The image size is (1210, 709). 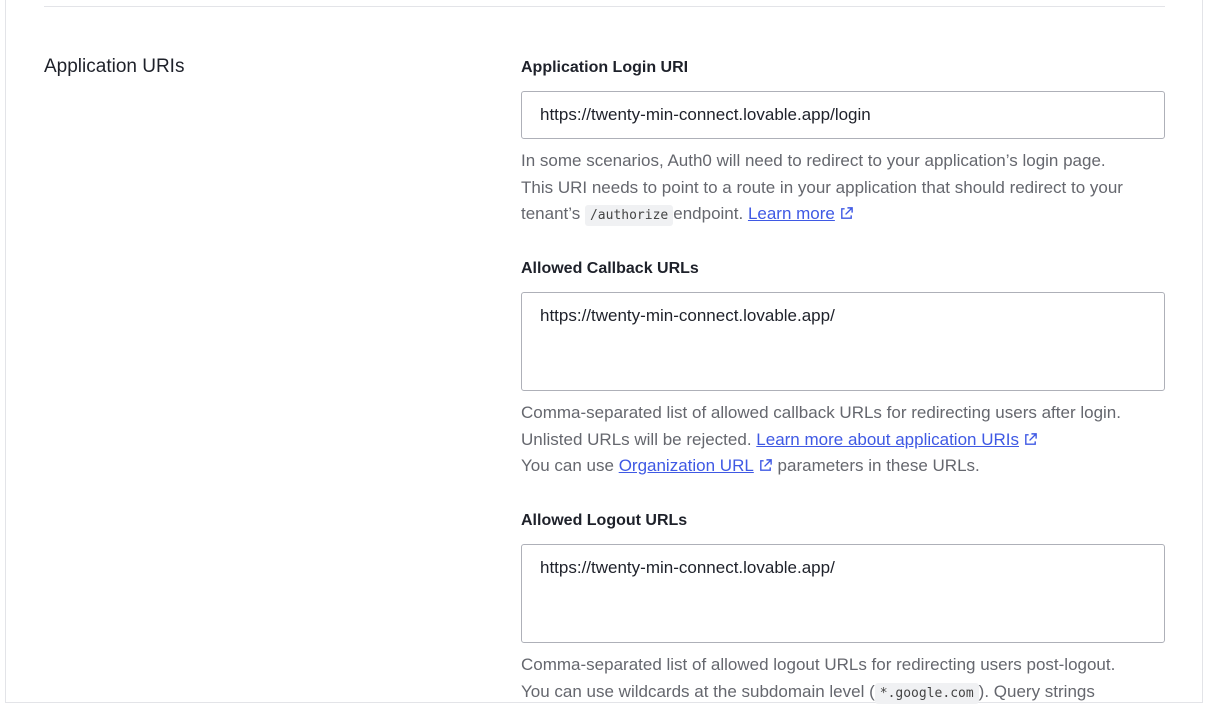 What do you see at coordinates (604, 6) in the screenshot?
I see `section-divider` at bounding box center [604, 6].